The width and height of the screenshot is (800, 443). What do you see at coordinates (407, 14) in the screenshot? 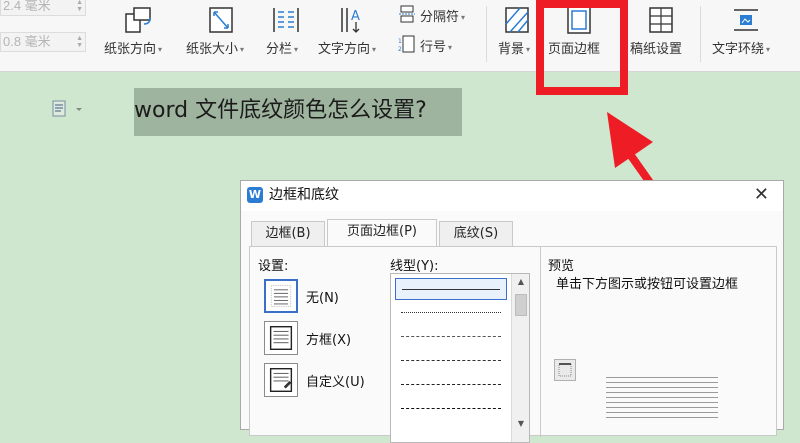
I see `separator-icon` at bounding box center [407, 14].